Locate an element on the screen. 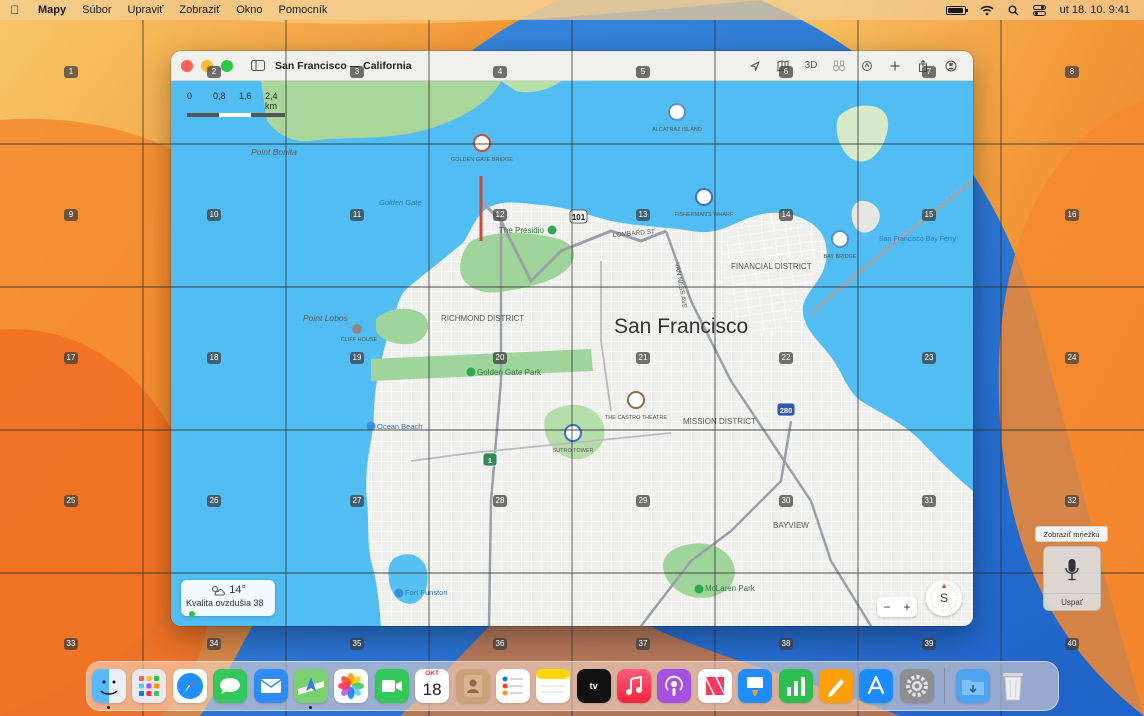 The image size is (1144, 716). keynote-icon is located at coordinates (755, 686).